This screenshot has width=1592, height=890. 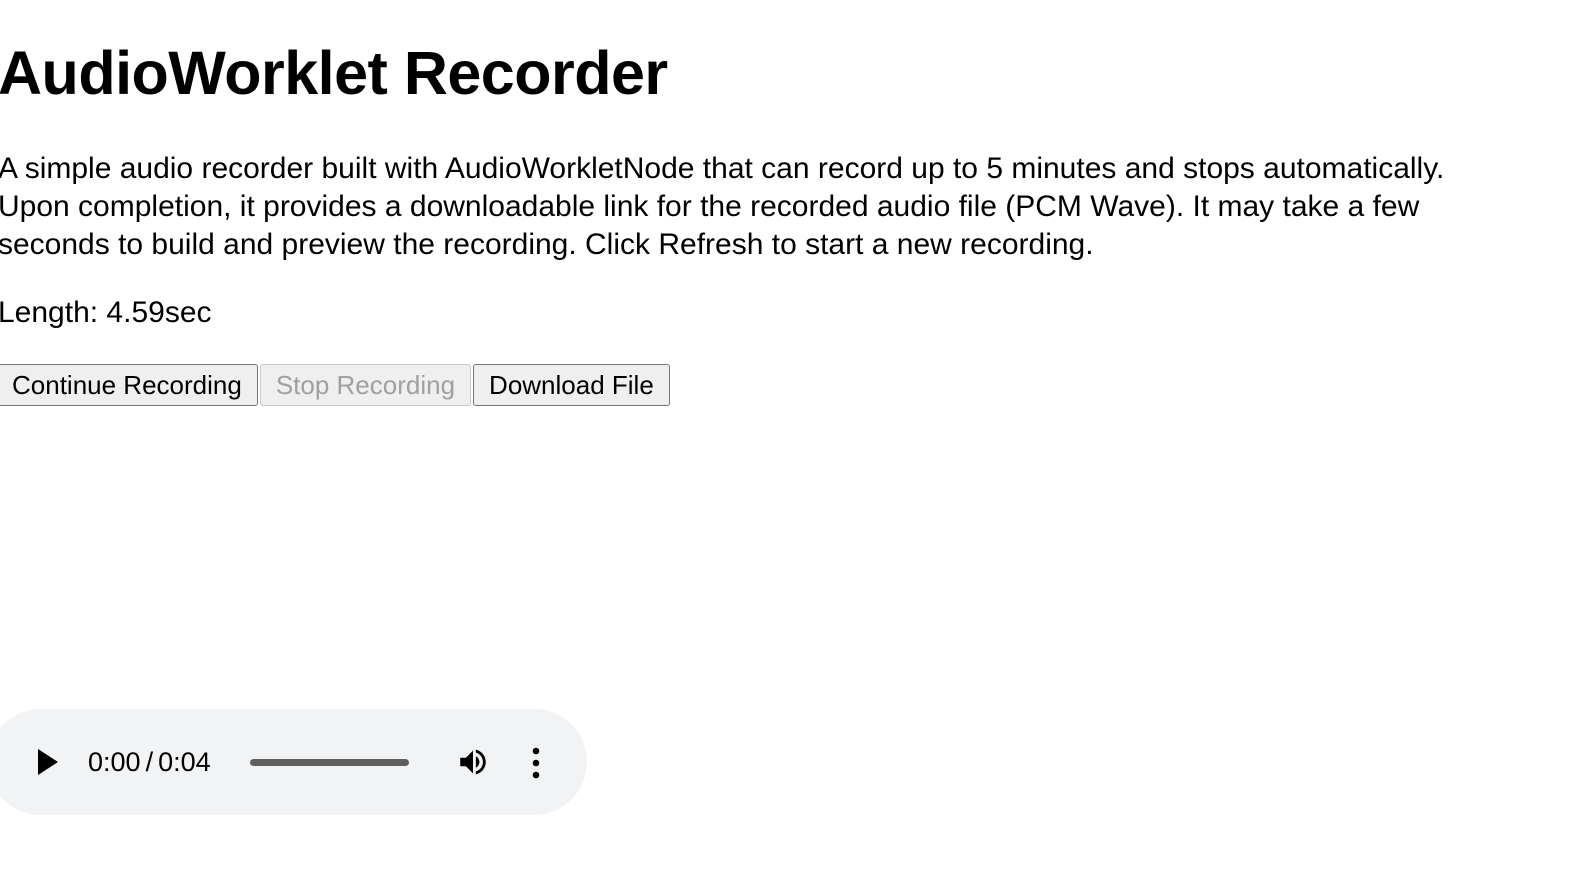 What do you see at coordinates (334, 73) in the screenshot?
I see `page-title: AudioWorklet Recorder` at bounding box center [334, 73].